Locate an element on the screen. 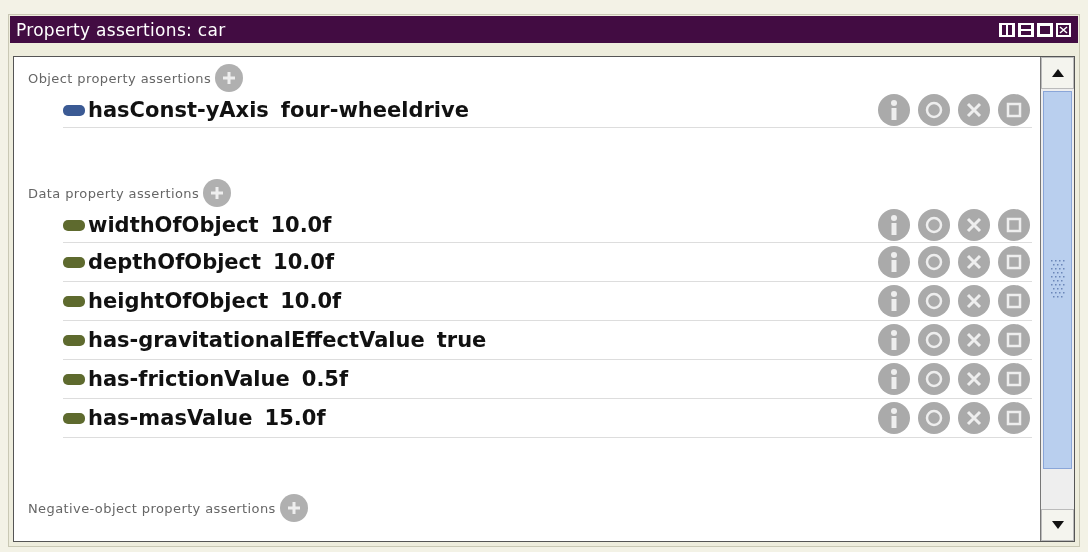 This screenshot has height=552, width=1088. scroll-thumb is located at coordinates (1057, 280).